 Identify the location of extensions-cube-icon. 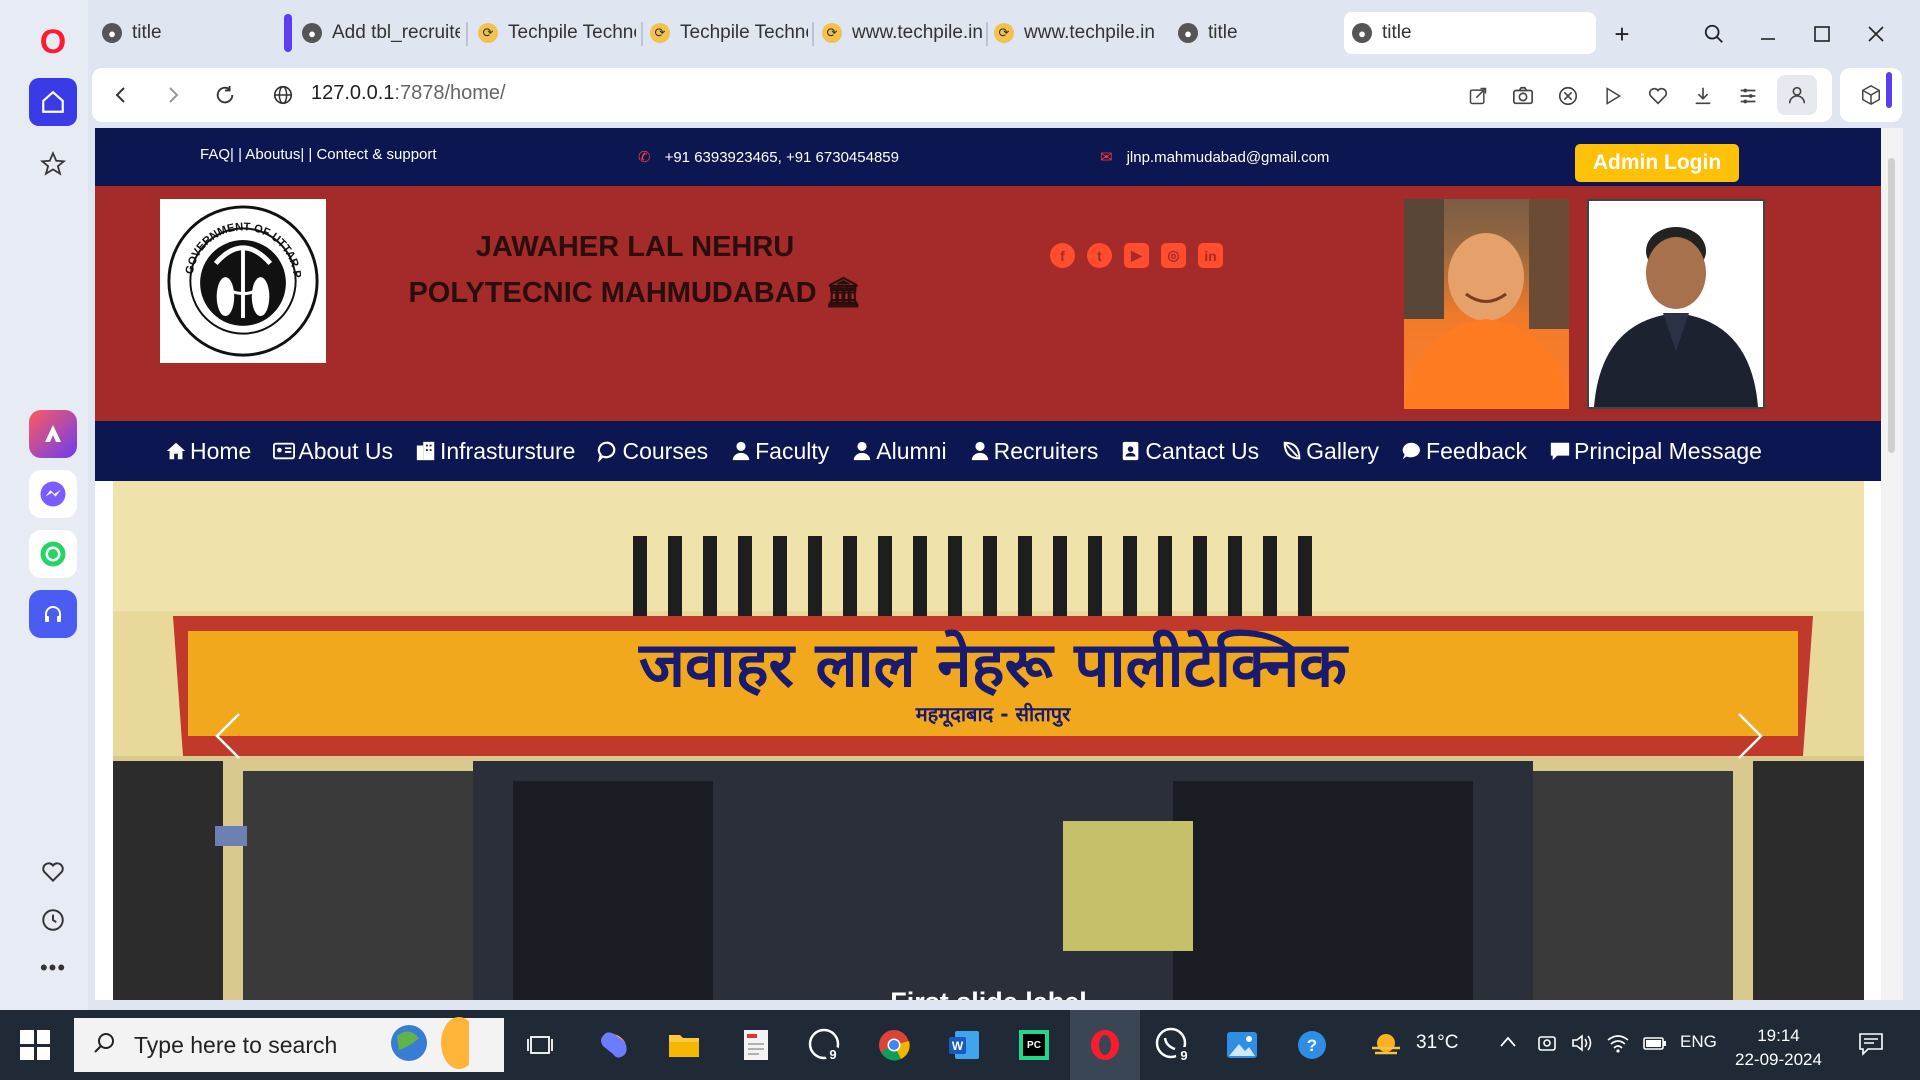
(1871, 95).